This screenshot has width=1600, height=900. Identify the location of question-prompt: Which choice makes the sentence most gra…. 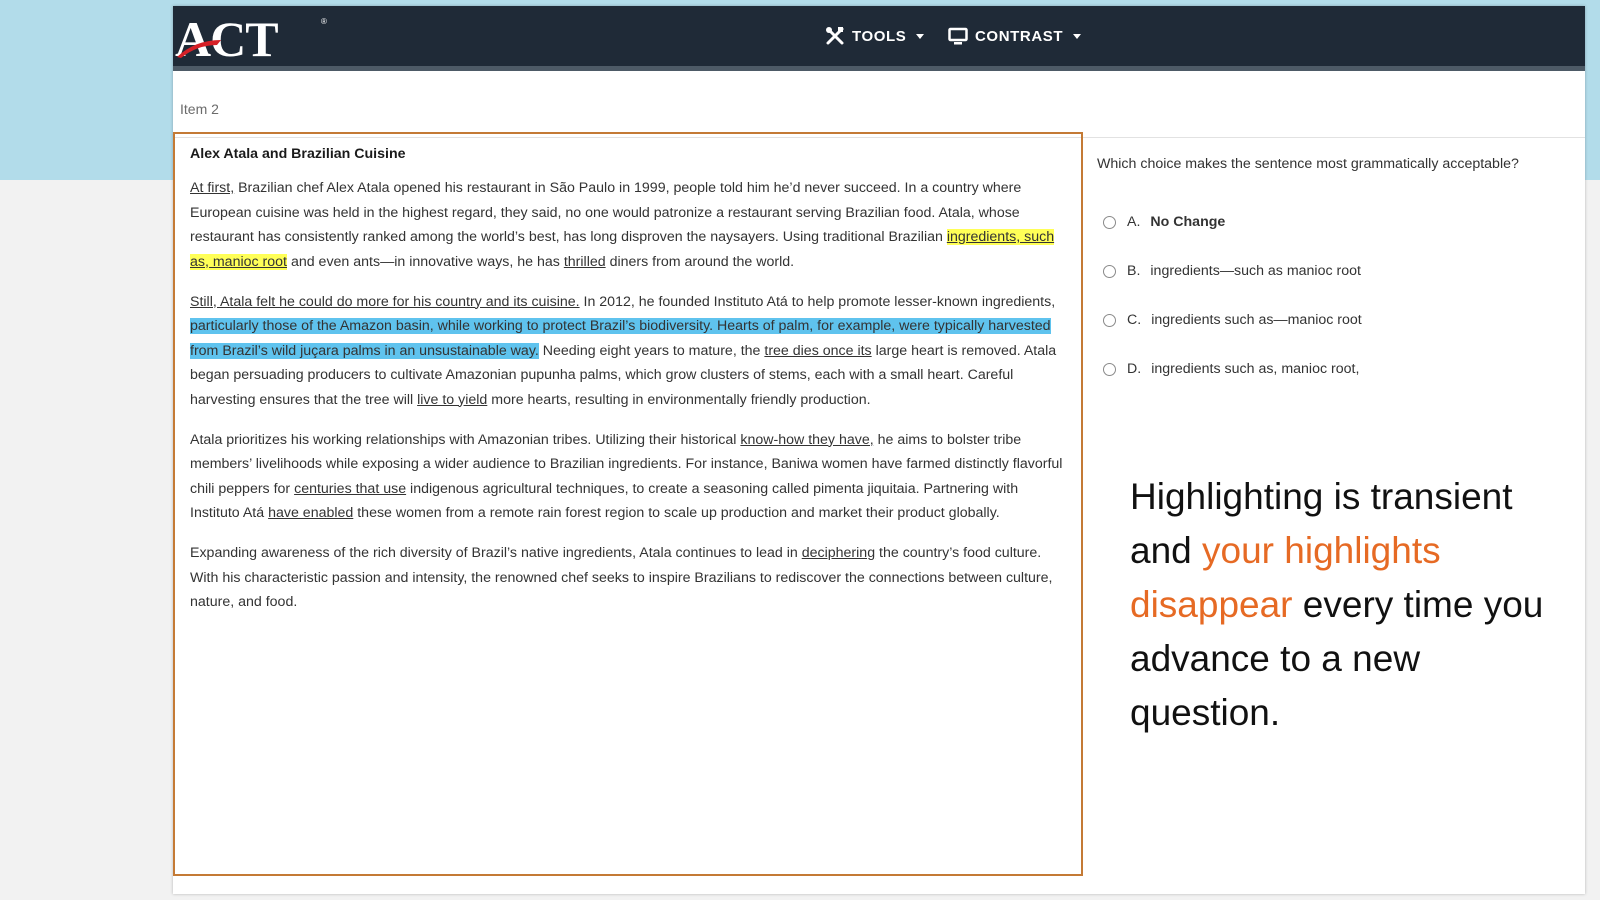
(1308, 164).